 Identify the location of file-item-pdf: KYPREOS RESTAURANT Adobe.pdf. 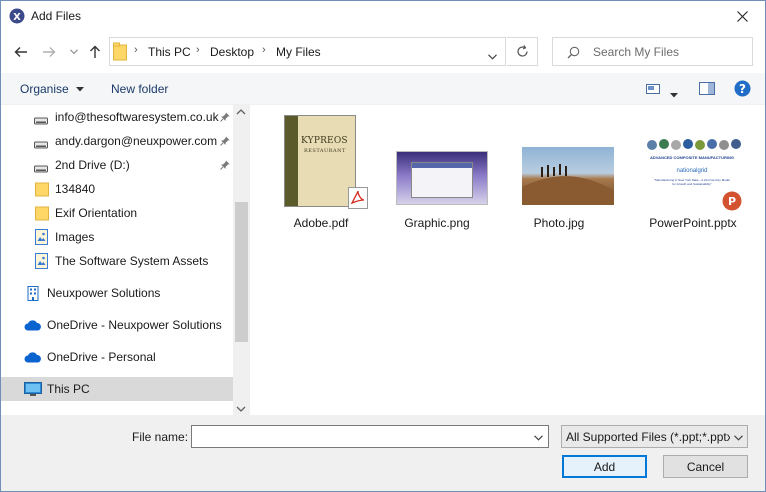
(321, 173).